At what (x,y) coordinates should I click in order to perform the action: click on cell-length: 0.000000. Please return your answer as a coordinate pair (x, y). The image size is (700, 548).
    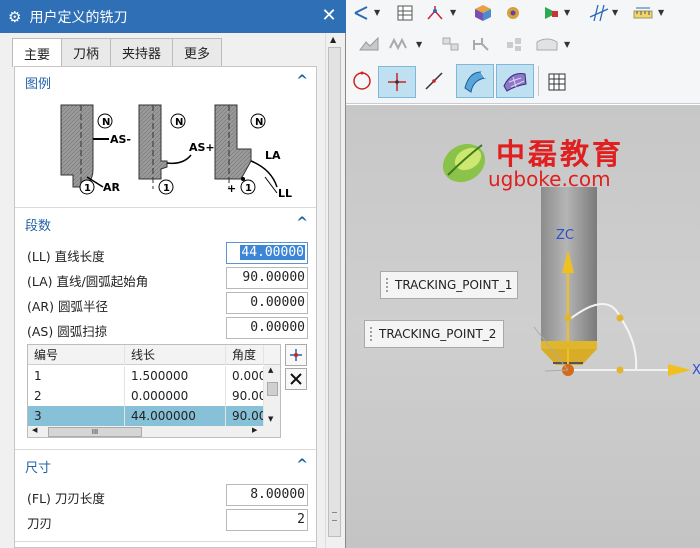
    Looking at the image, I should click on (175, 396).